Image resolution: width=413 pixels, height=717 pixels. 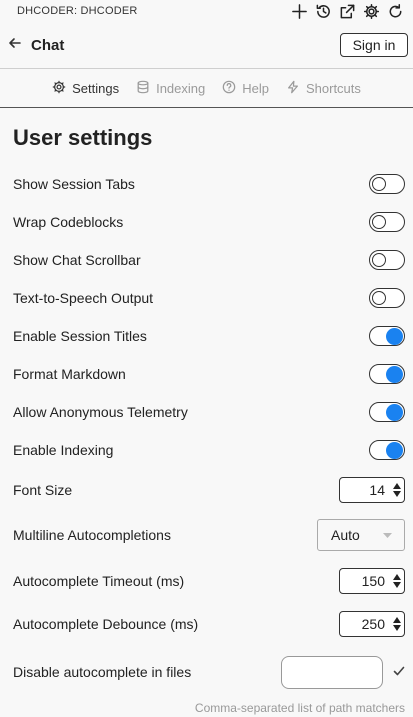 What do you see at coordinates (206, 260) in the screenshot?
I see `setting-toggle-row: Show Chat Scrollbar` at bounding box center [206, 260].